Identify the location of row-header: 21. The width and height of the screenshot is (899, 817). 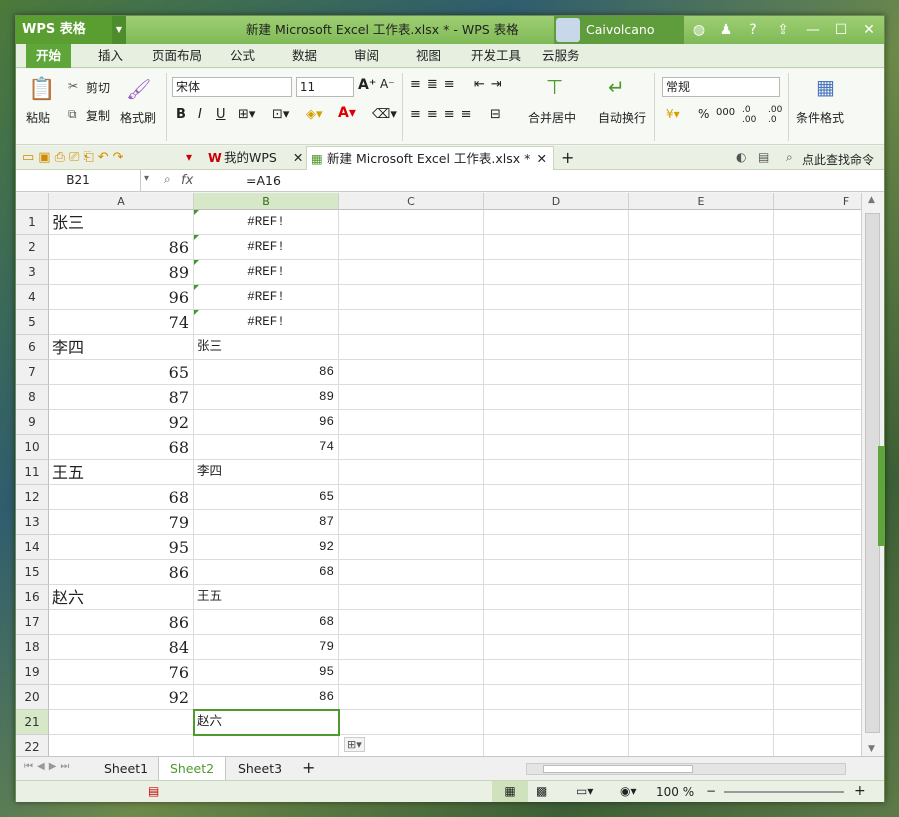
(32, 722).